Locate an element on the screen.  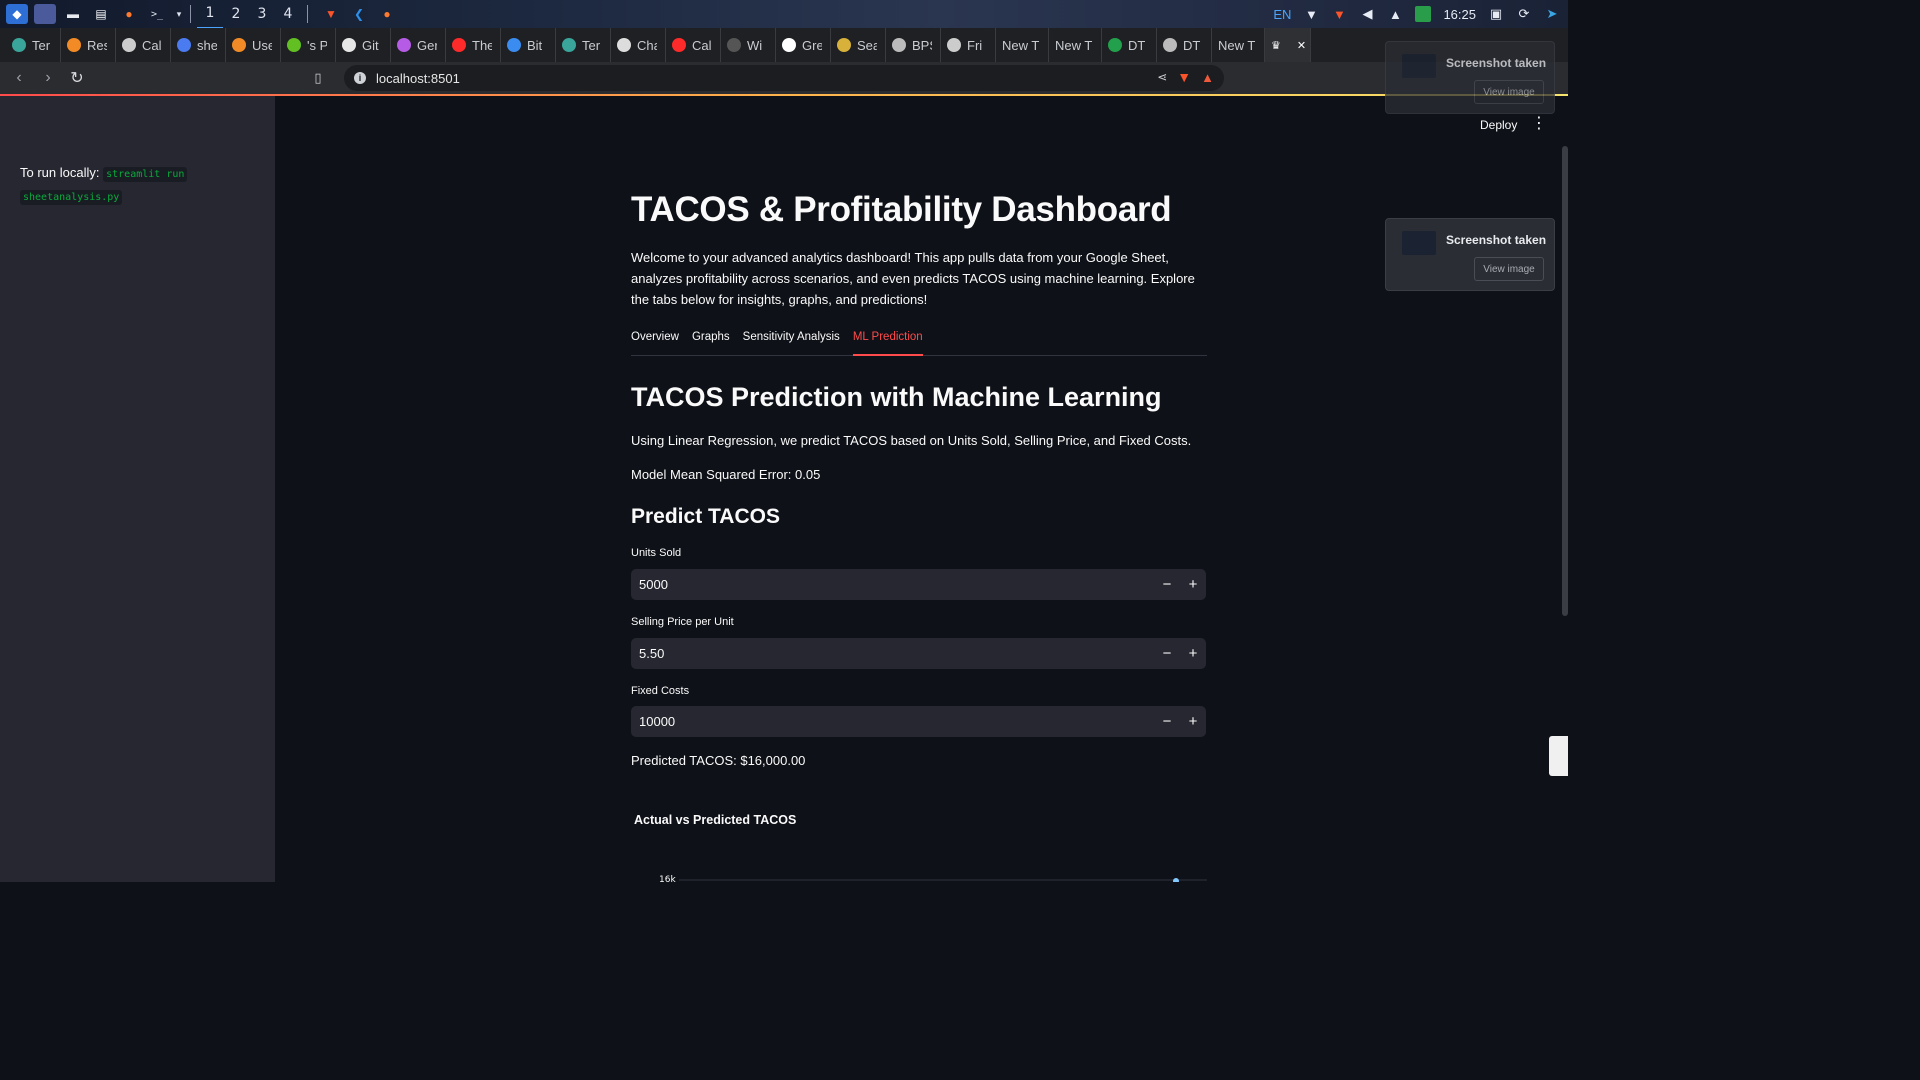
taskbar-separator is located at coordinates (307, 14).